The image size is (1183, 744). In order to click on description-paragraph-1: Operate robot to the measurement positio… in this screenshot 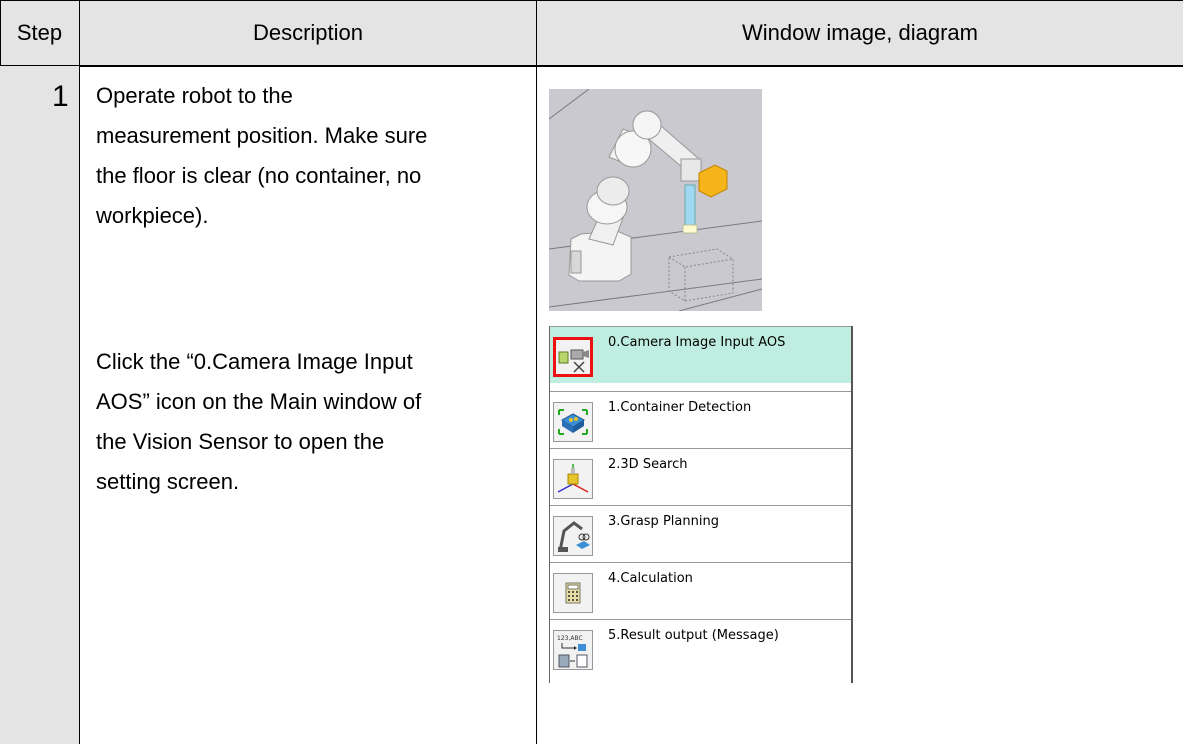, I will do `click(261, 156)`.